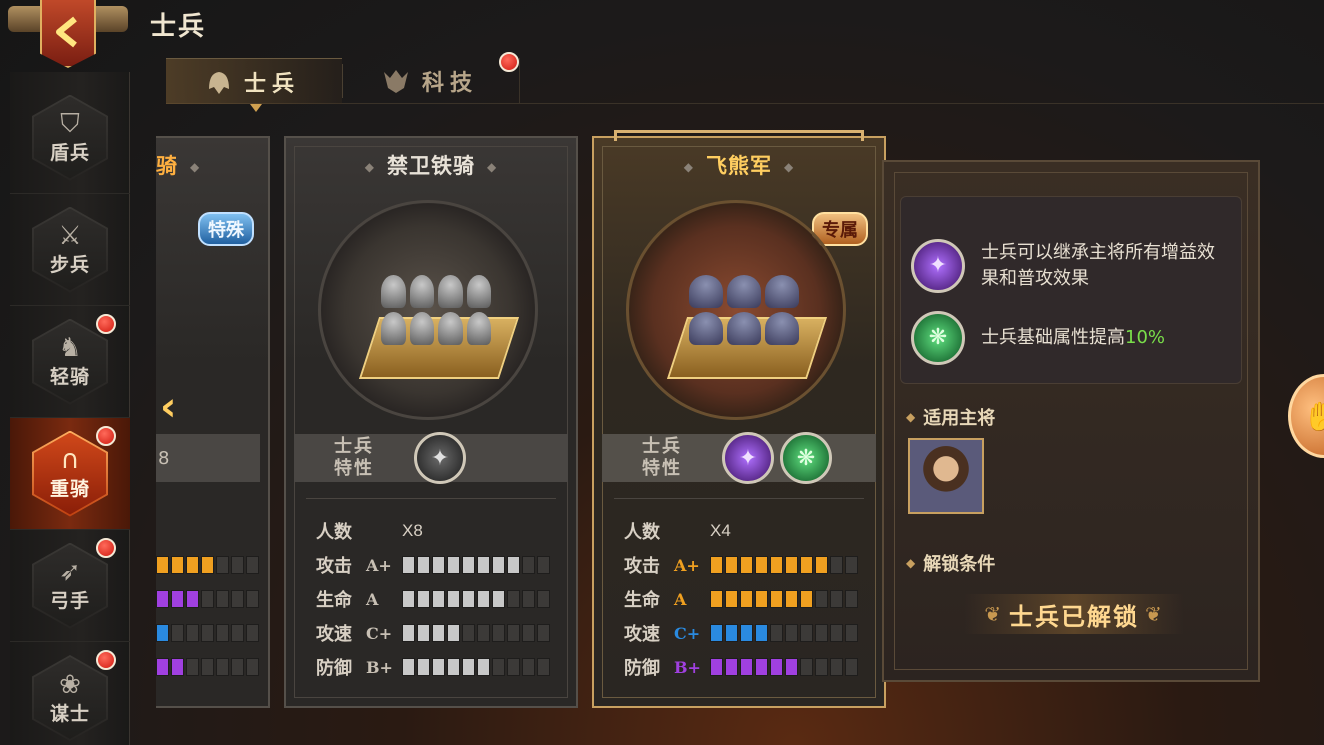  What do you see at coordinates (69, 489) in the screenshot?
I see `sidebar-item-label: 重骑` at bounding box center [69, 489].